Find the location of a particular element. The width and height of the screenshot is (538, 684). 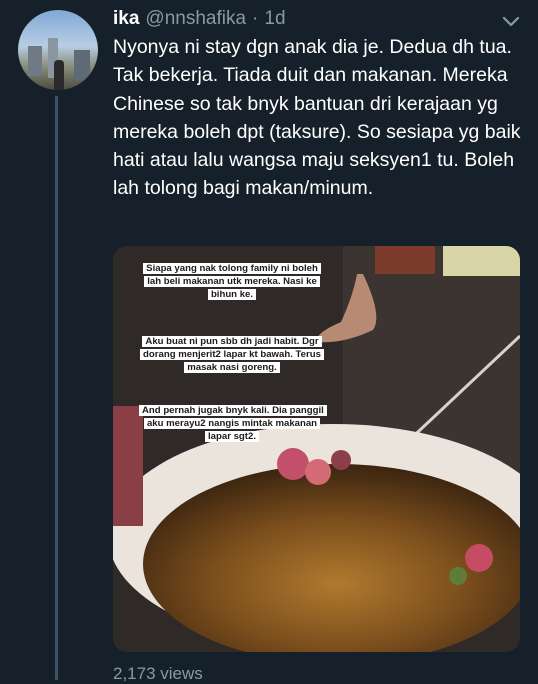

author-name: ika is located at coordinates (126, 19).